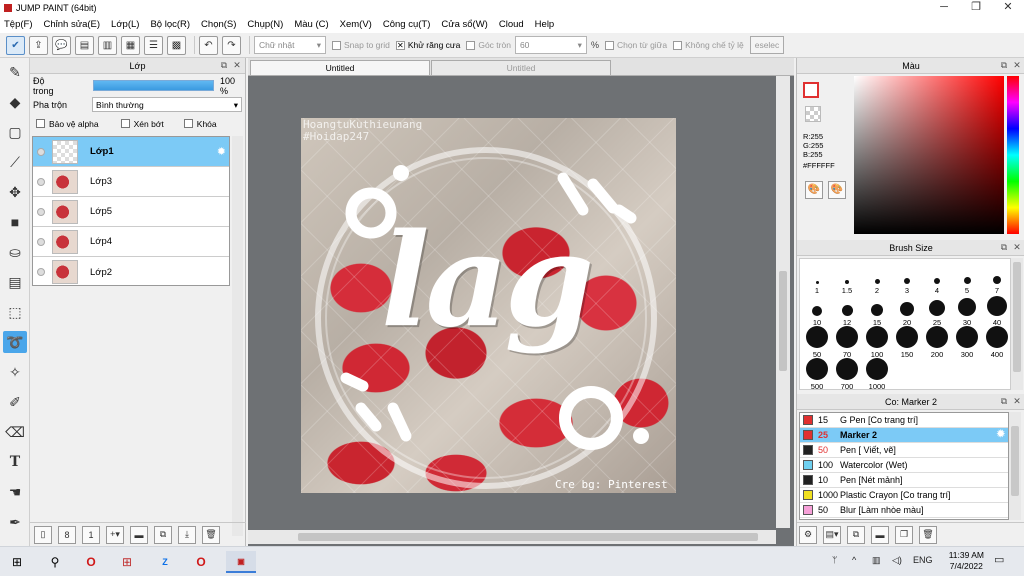 This screenshot has width=1024, height=576. What do you see at coordinates (944, 7) in the screenshot?
I see `minimize-button: ─` at bounding box center [944, 7].